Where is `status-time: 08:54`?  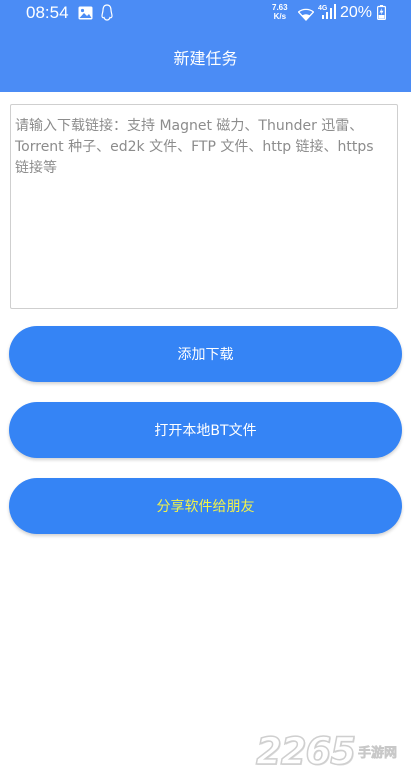
status-time: 08:54 is located at coordinates (47, 12).